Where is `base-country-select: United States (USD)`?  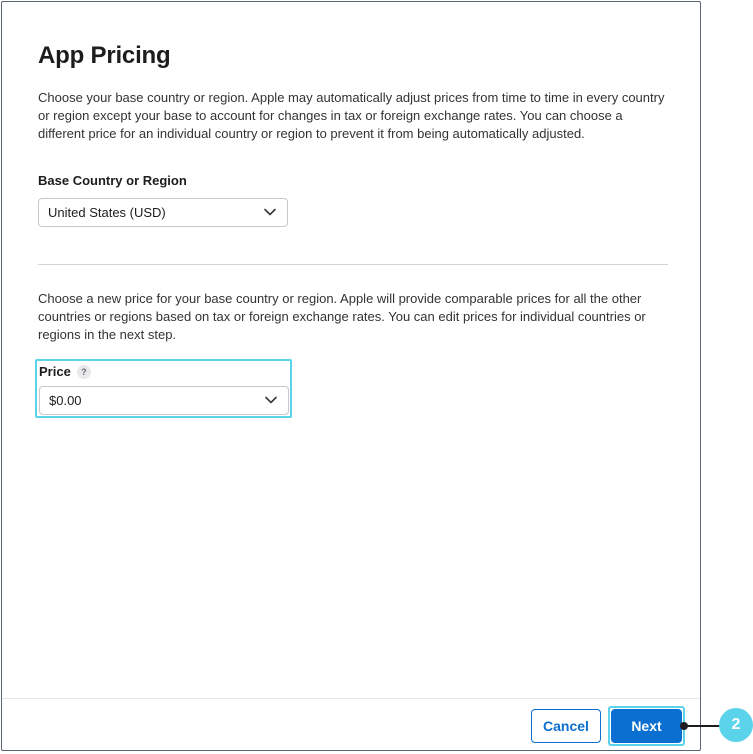
base-country-select: United States (USD) is located at coordinates (163, 212).